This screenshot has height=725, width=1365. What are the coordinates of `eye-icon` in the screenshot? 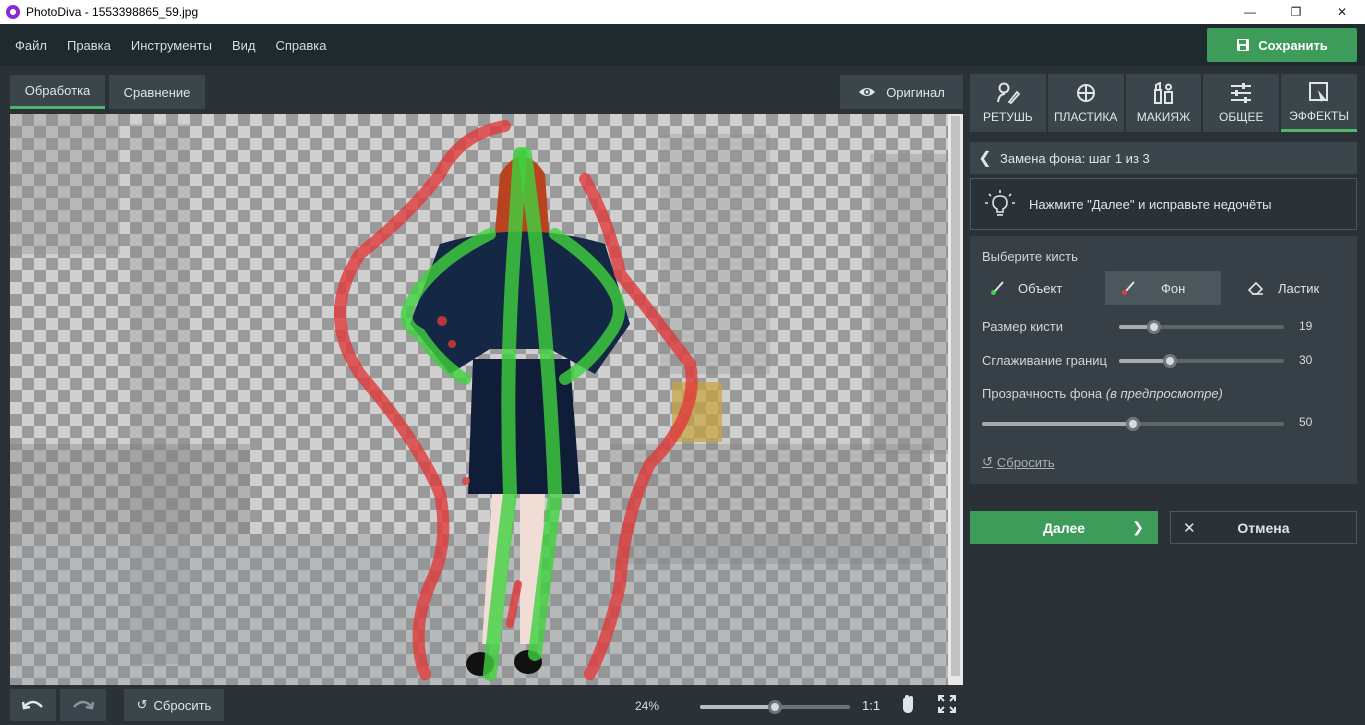 It's located at (867, 92).